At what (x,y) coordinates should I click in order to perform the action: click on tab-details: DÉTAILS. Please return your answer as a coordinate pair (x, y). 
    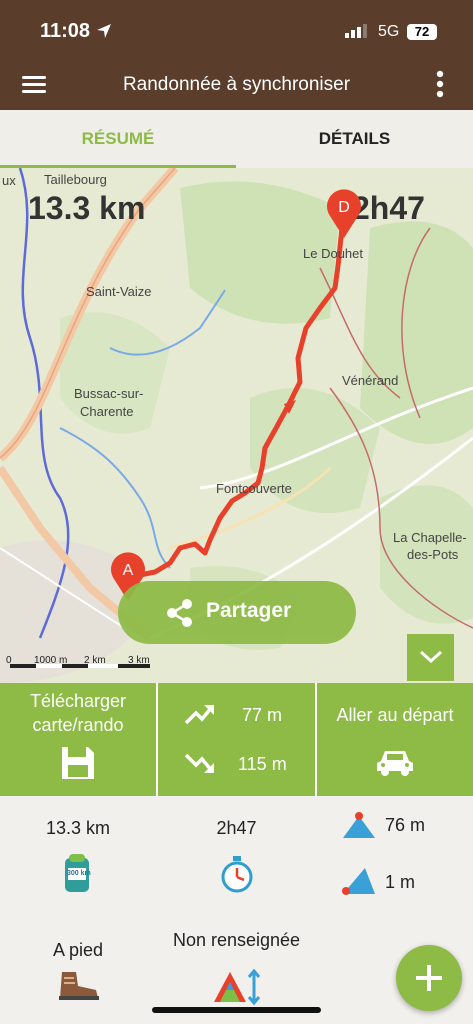
    Looking at the image, I should click on (354, 139).